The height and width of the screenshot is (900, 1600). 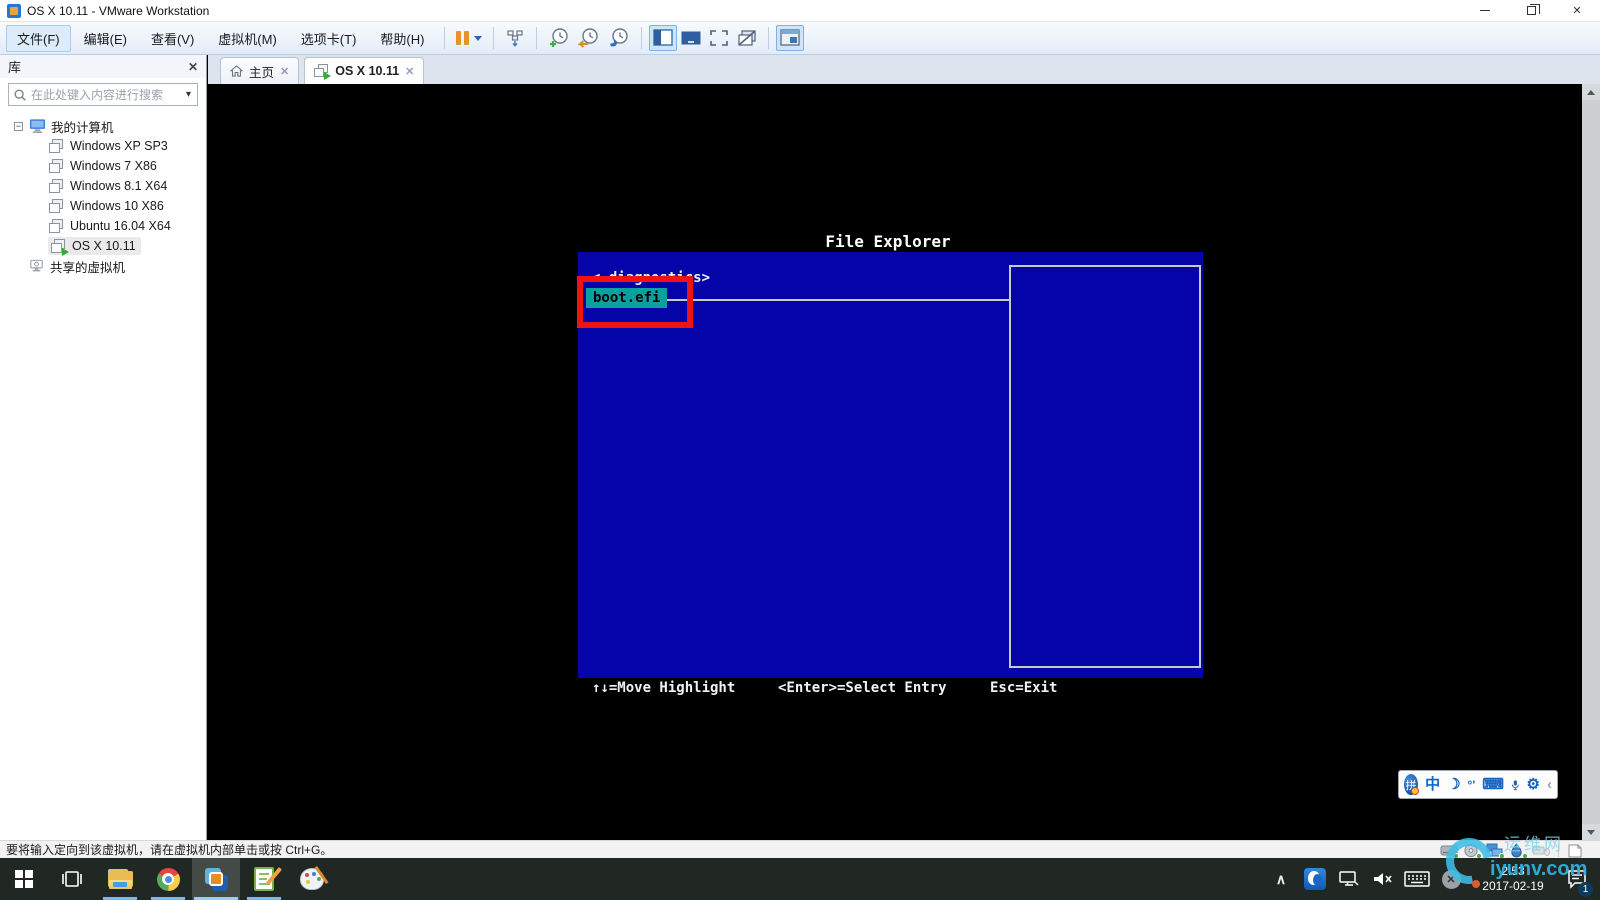 I want to click on manage-snapshots-button, so click(x=619, y=38).